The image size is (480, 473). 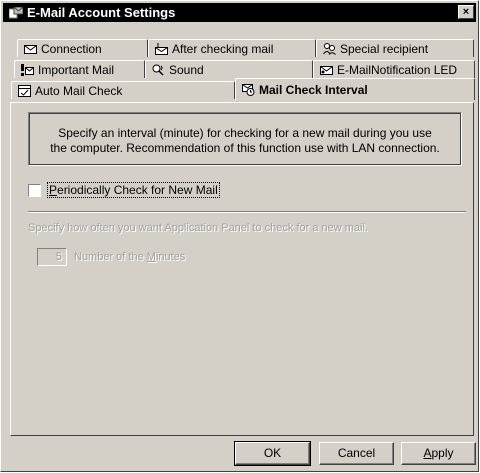 I want to click on tab-important-mail: Important Mail, so click(x=79, y=69).